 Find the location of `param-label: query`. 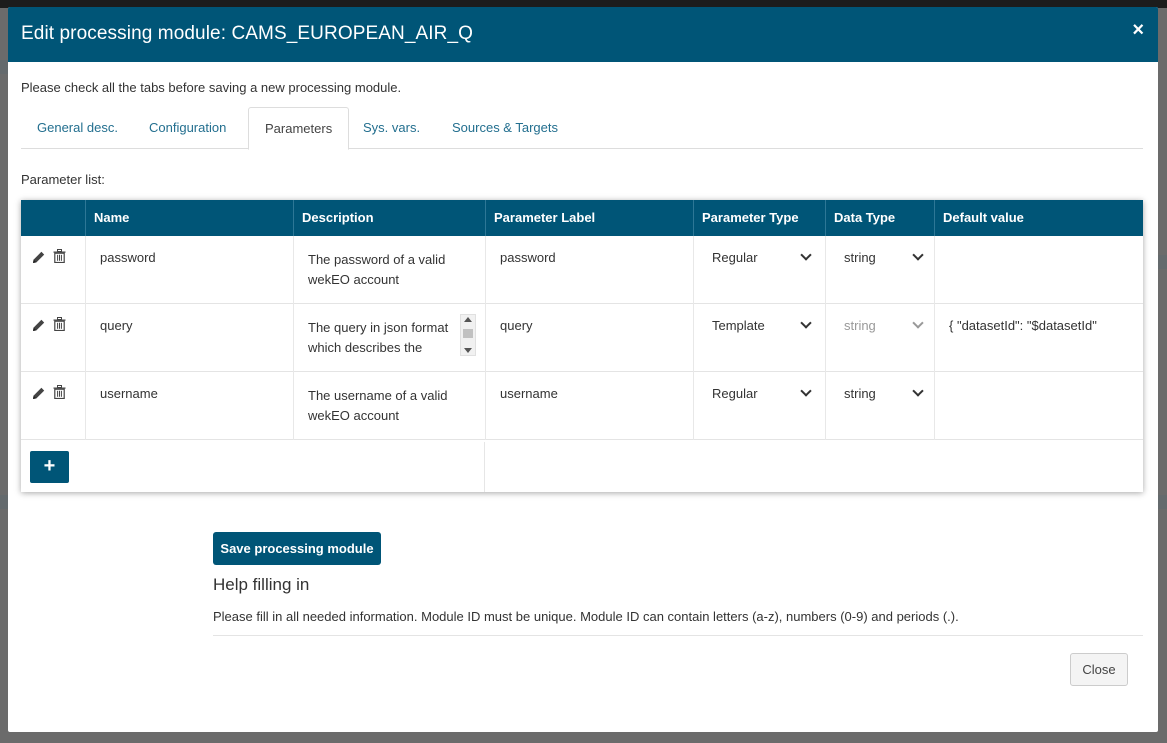

param-label: query is located at coordinates (516, 325).